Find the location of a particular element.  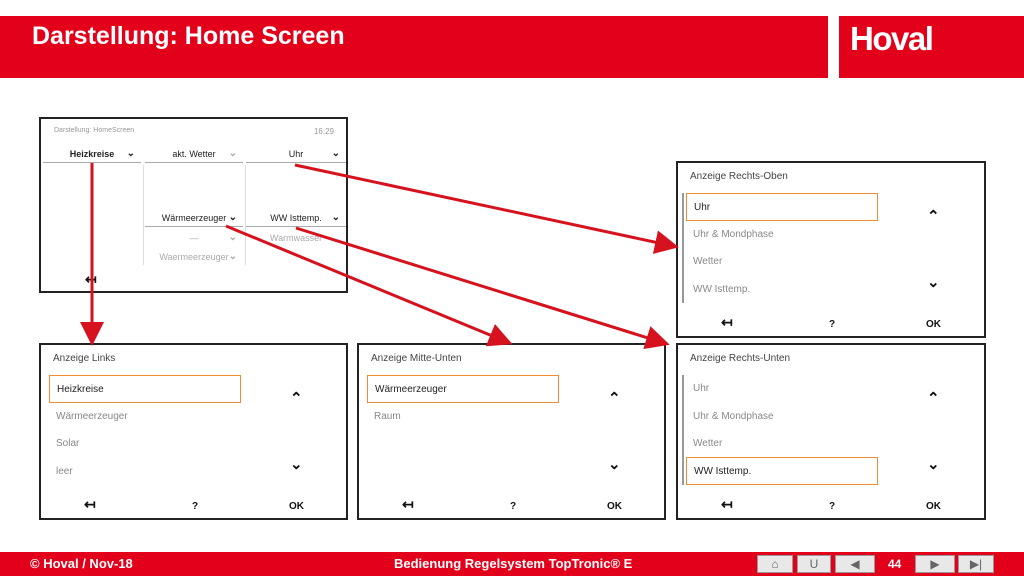

dropdown-dim-2: Warmwasser is located at coordinates (296, 238).